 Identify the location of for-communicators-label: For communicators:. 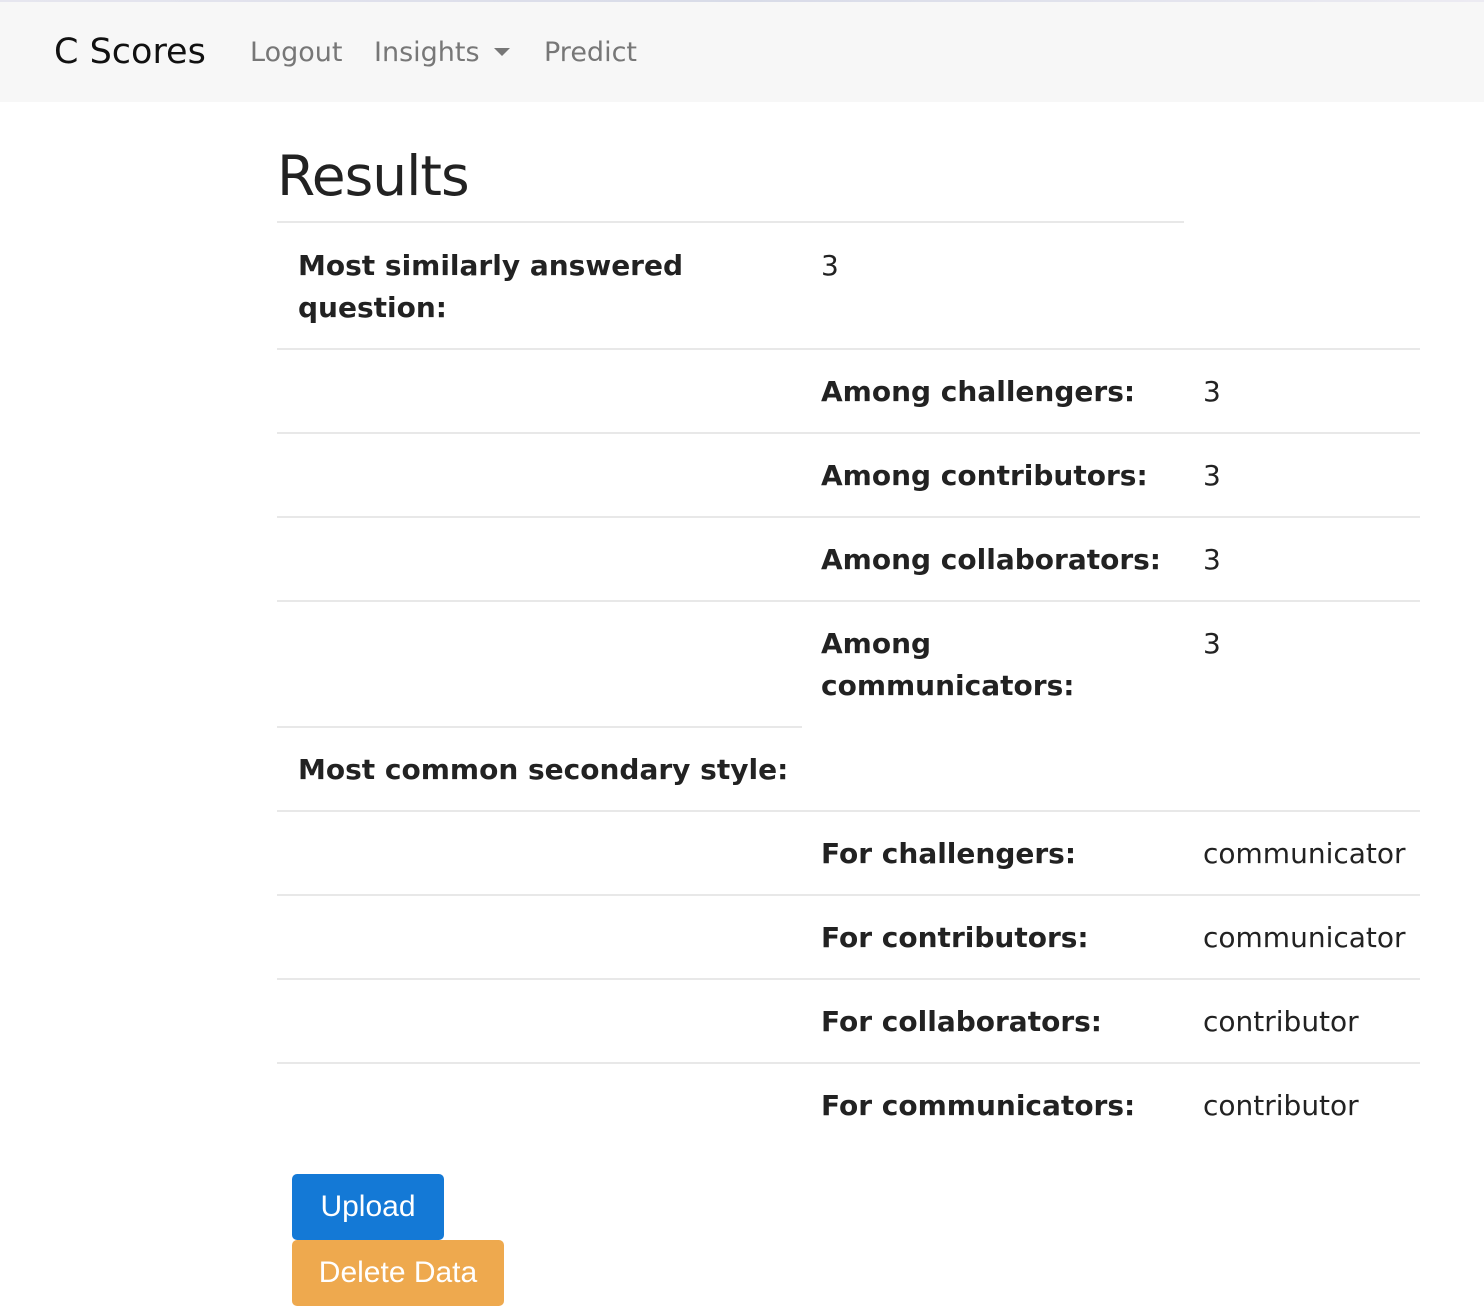
(978, 1105).